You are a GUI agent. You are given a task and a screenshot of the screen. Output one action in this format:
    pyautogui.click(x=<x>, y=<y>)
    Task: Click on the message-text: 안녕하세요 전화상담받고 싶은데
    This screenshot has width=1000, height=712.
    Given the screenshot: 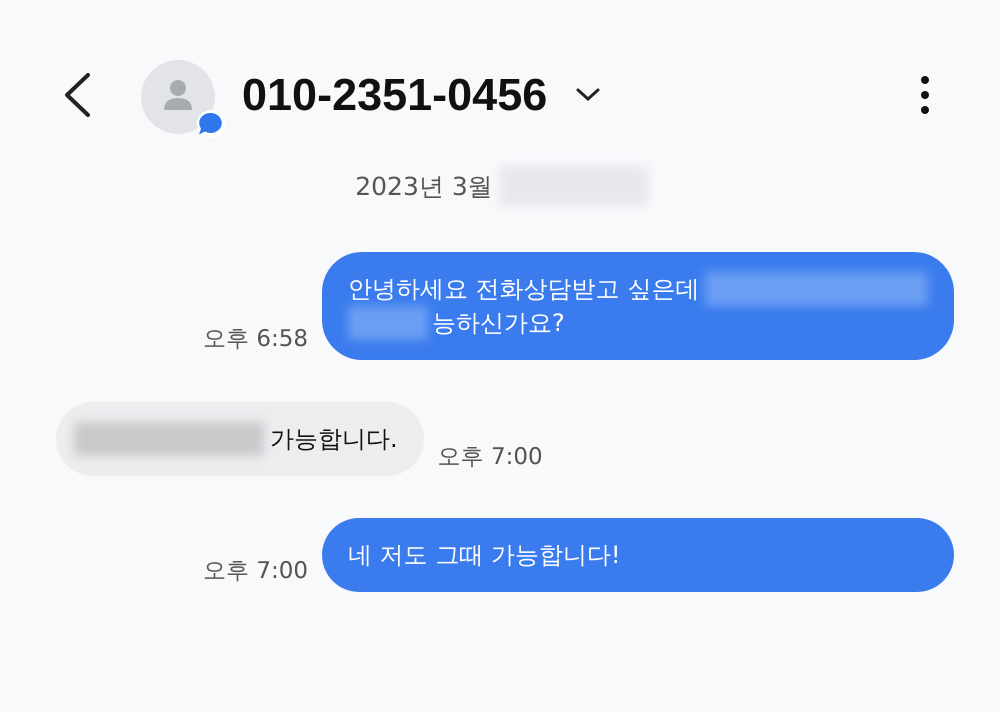 What is the action you would take?
    pyautogui.click(x=524, y=289)
    